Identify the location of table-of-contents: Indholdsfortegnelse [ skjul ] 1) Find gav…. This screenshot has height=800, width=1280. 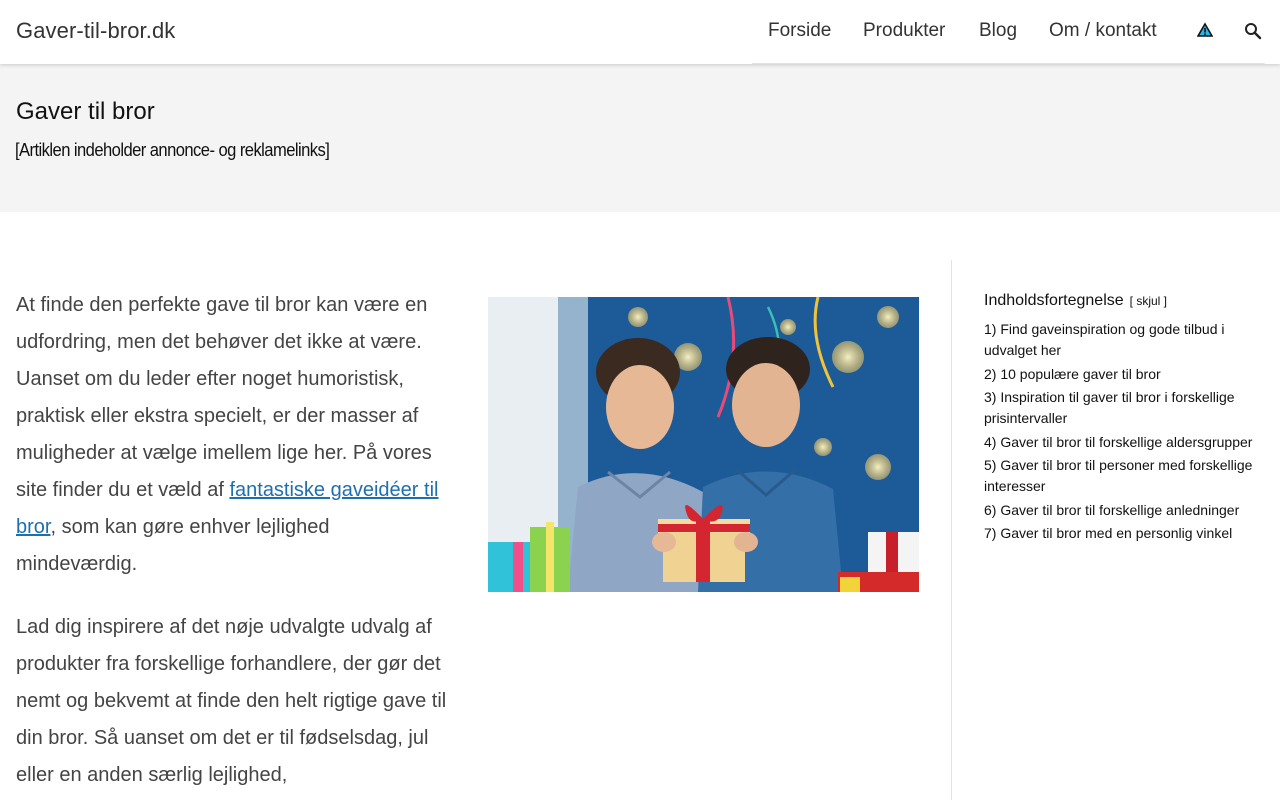
(1126, 419).